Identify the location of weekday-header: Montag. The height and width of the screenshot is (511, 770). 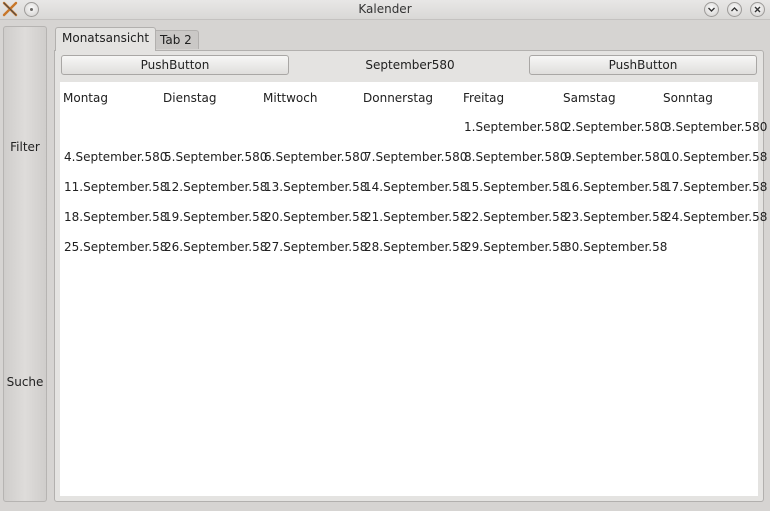
(85, 98).